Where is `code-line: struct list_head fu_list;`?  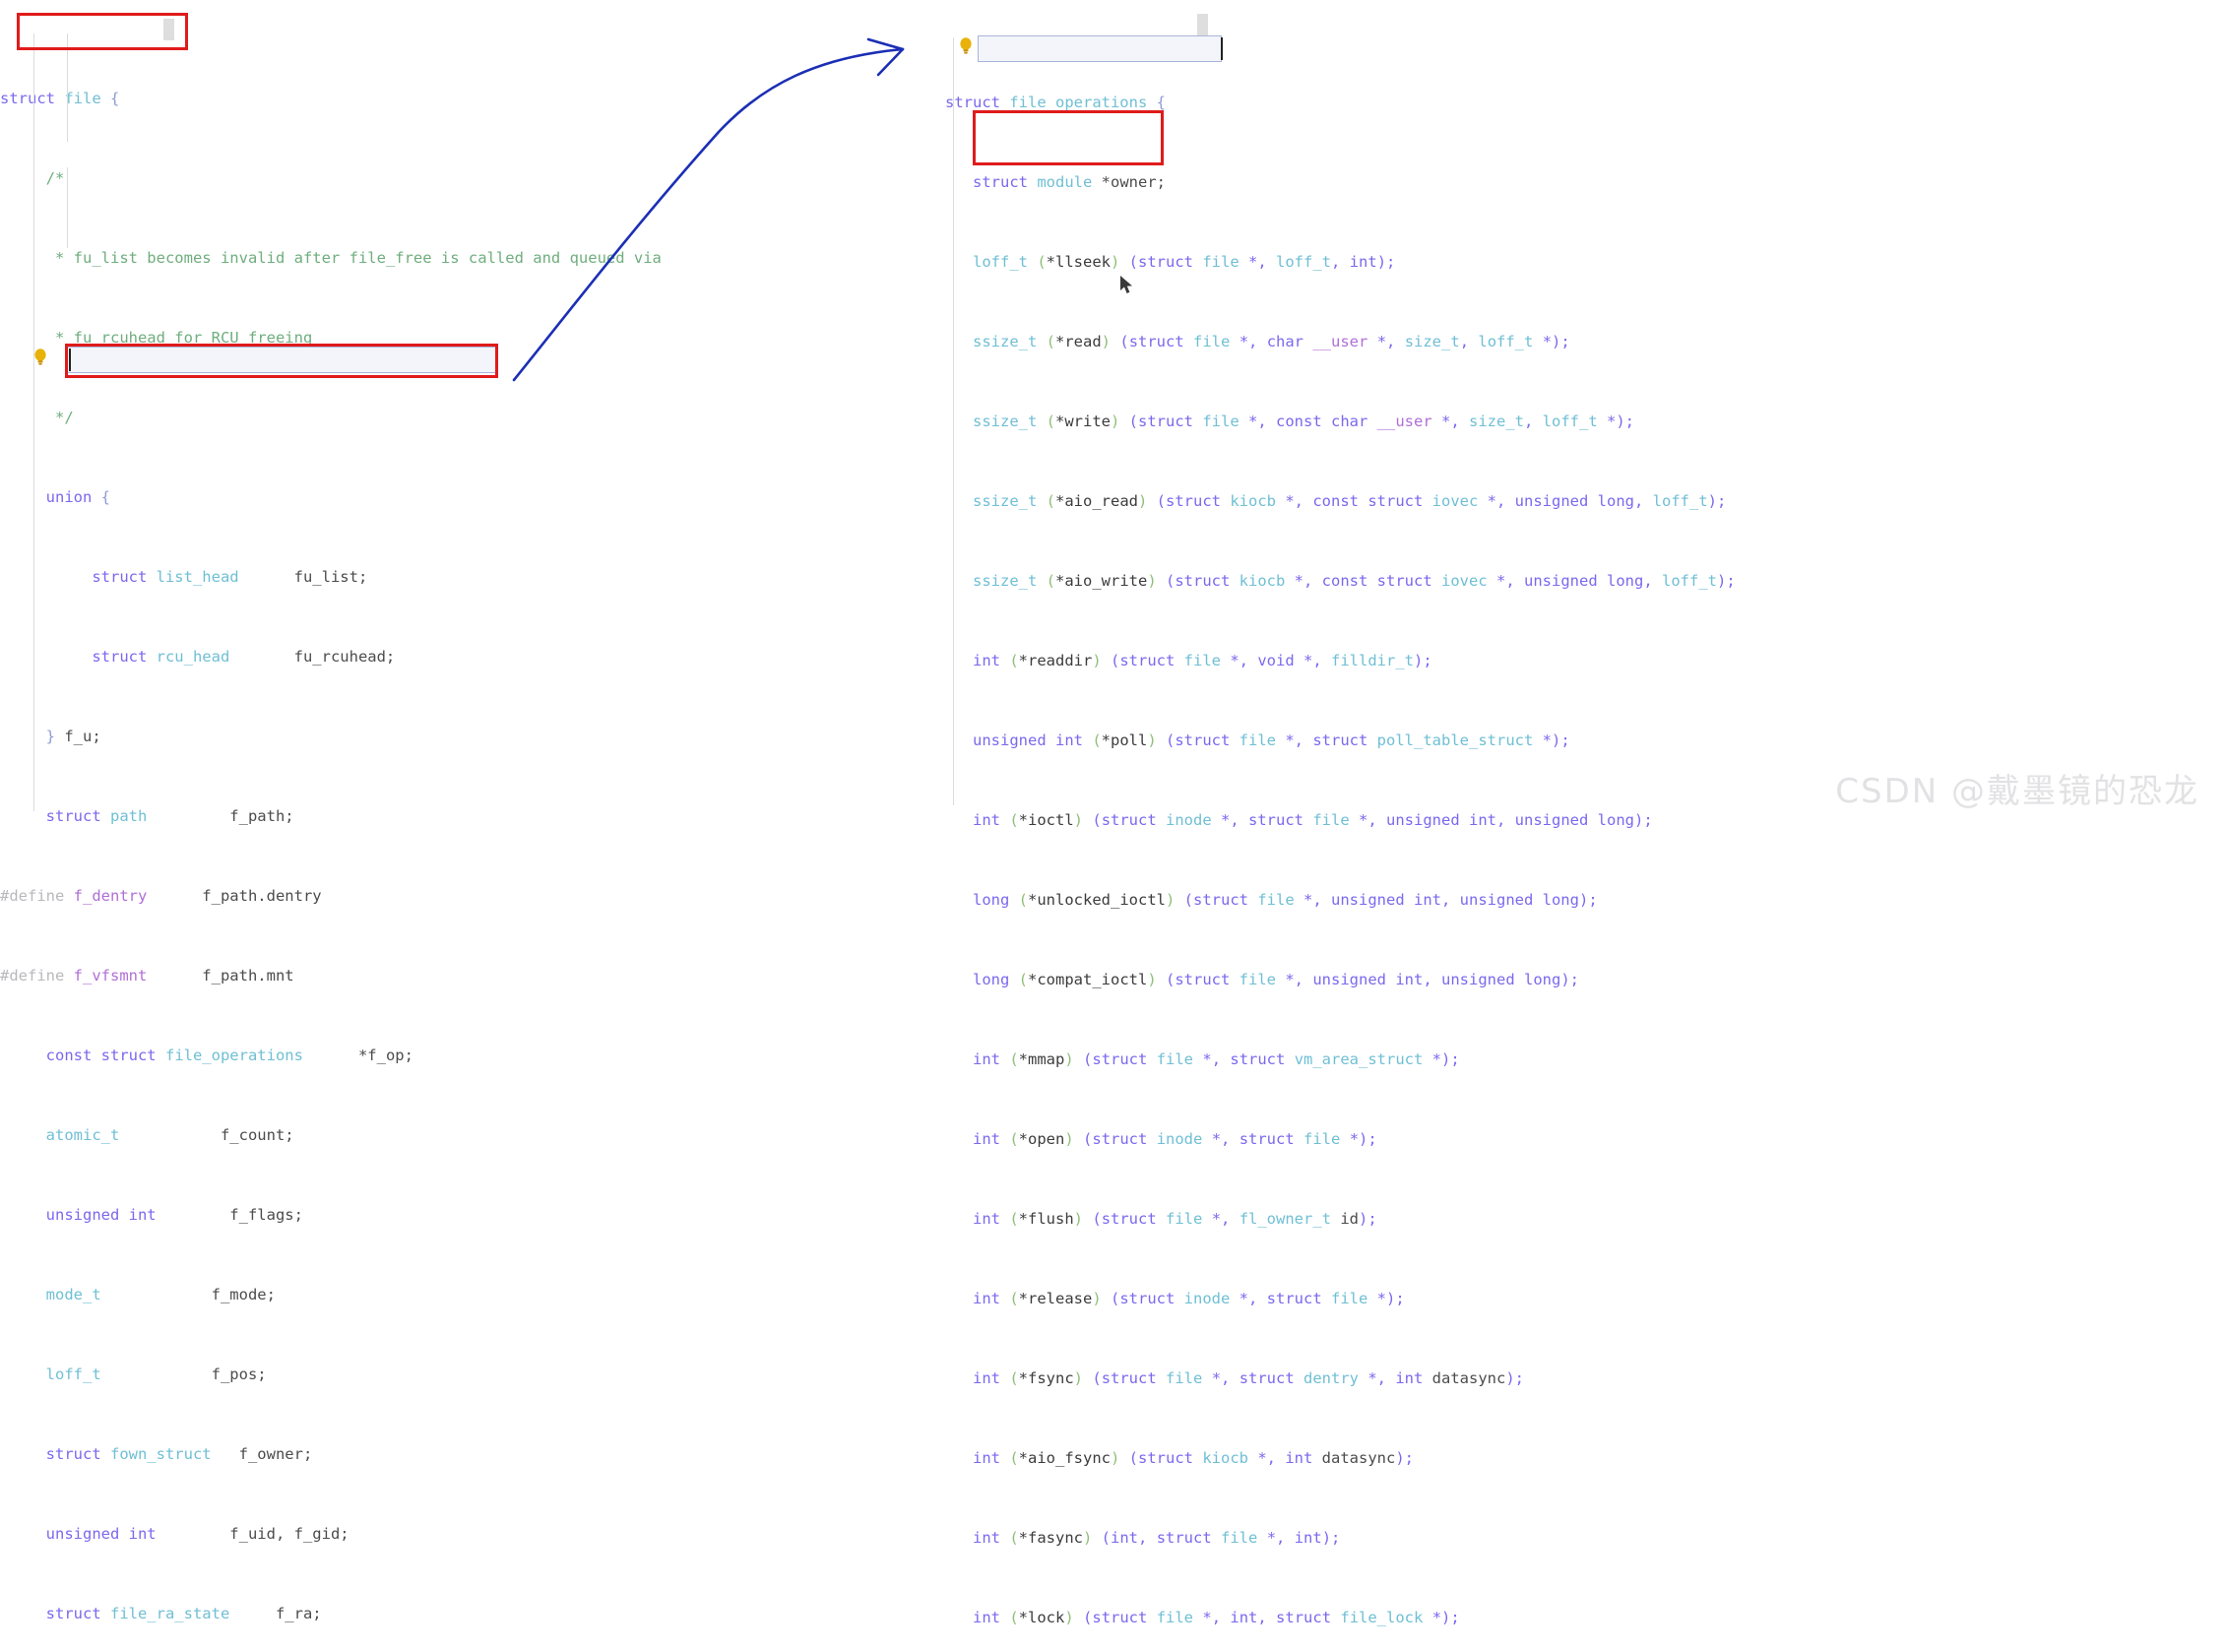
code-line: struct list_head fu_list; is located at coordinates (482, 577).